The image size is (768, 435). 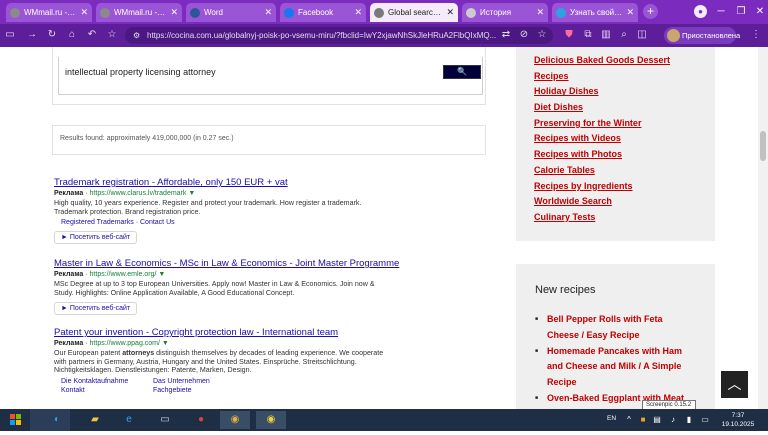 What do you see at coordinates (624, 171) in the screenshot?
I see `category-link: Calorie Tables` at bounding box center [624, 171].